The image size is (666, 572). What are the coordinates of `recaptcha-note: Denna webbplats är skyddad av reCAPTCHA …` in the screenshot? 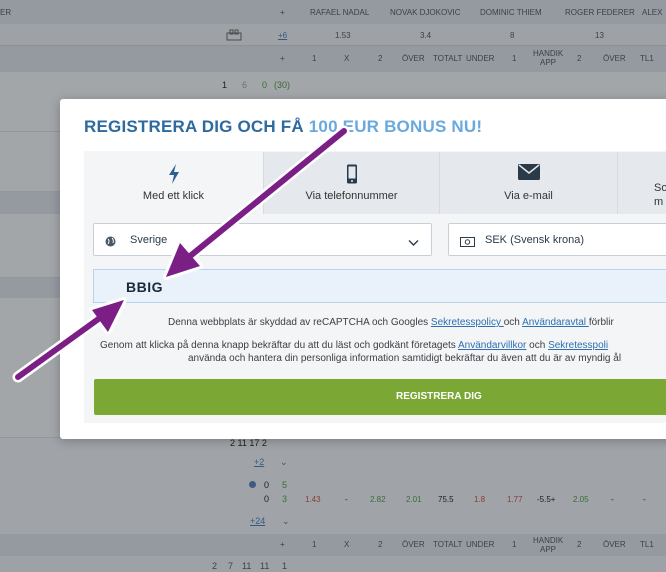 It's located at (391, 322).